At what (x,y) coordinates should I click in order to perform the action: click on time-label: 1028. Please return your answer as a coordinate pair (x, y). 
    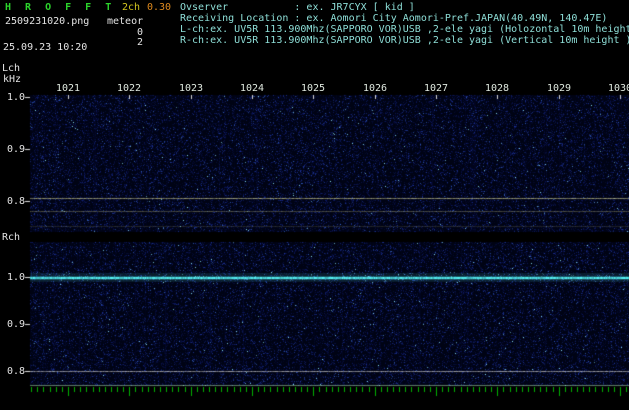
    Looking at the image, I should click on (497, 88).